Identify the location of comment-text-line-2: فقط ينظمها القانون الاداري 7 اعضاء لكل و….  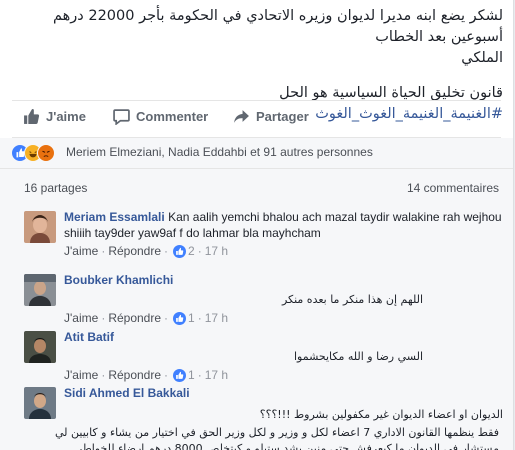
(276, 432).